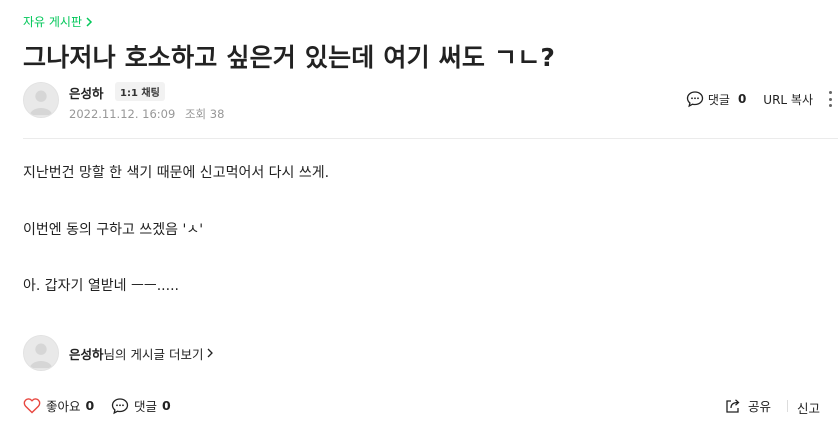 The height and width of the screenshot is (431, 838). I want to click on comment-toggle-button: 댓글 0, so click(716, 99).